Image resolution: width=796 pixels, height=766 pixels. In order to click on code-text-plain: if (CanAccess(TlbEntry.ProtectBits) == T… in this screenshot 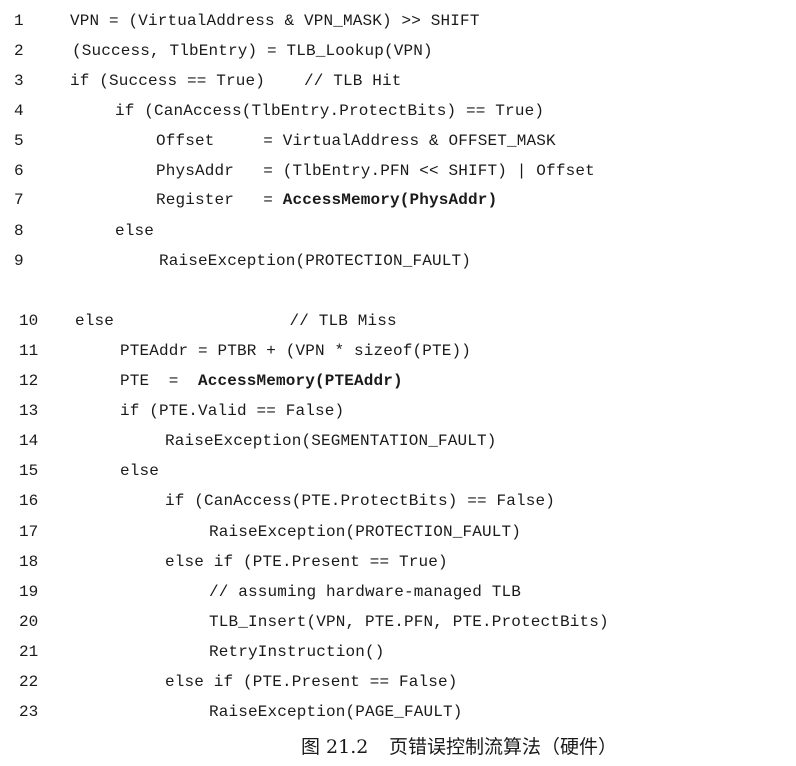, I will do `click(330, 111)`.